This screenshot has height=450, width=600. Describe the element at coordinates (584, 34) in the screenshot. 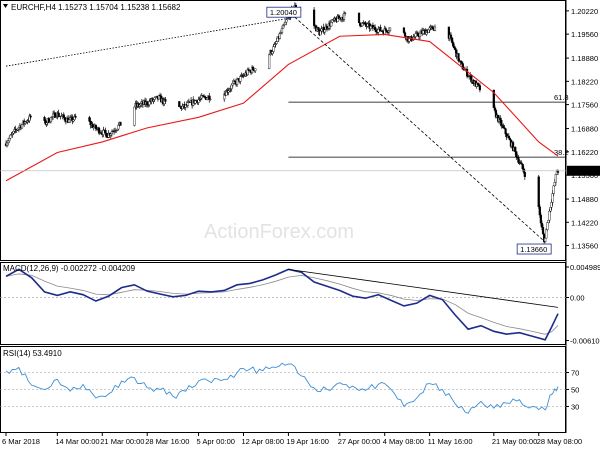

I see `price-tick-label: 1.19560` at that location.